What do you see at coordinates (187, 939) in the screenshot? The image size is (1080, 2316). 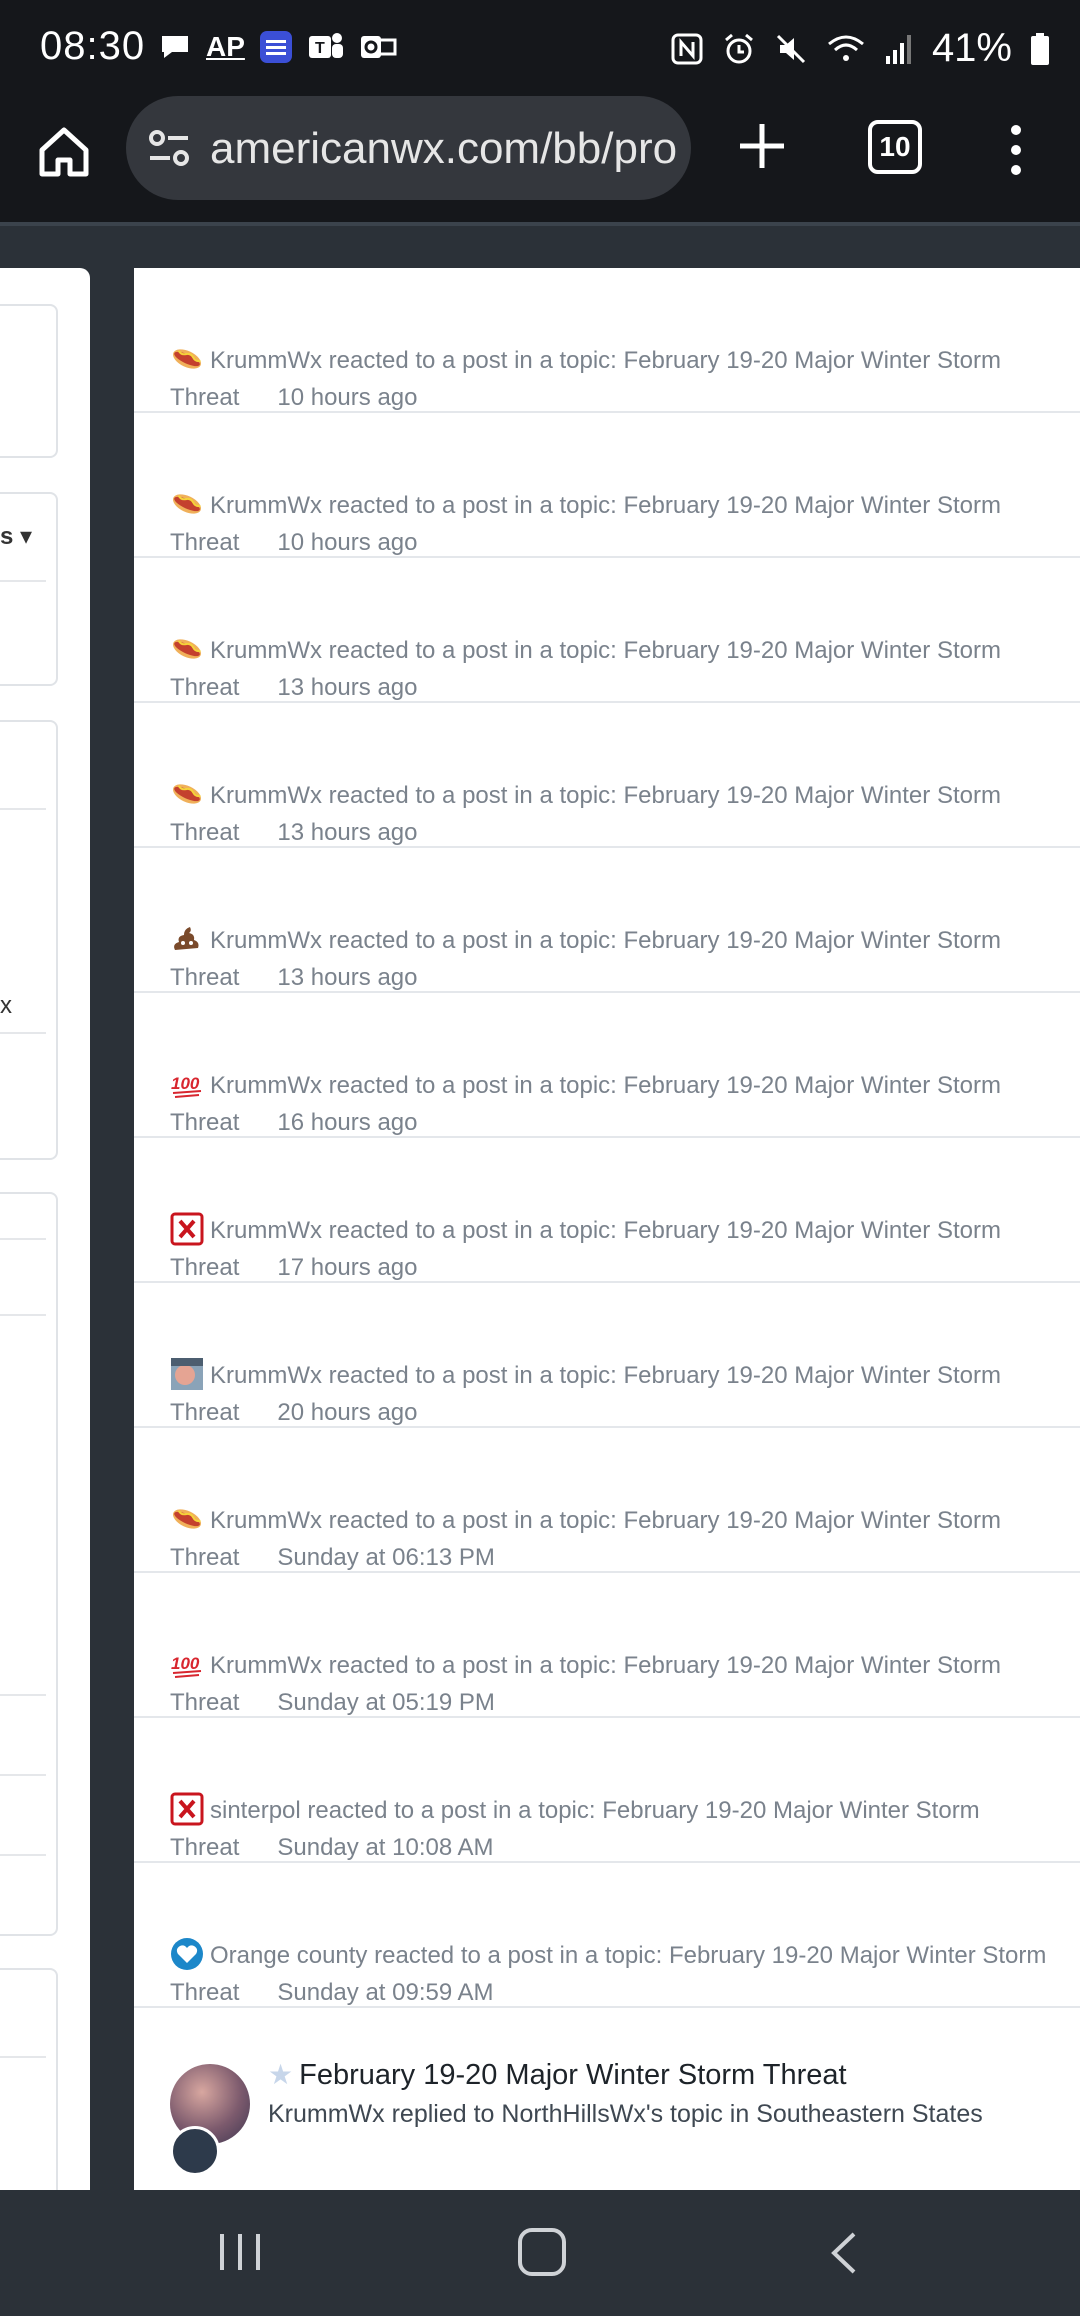 I see `poop-icon` at bounding box center [187, 939].